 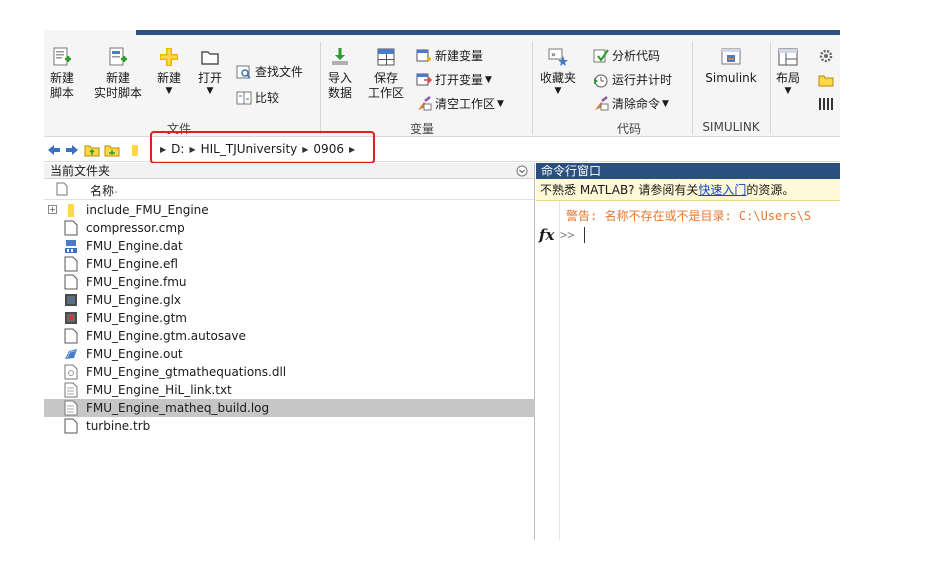 What do you see at coordinates (159, 390) in the screenshot?
I see `file-name: FMU_Engine_HiL_link.txt` at bounding box center [159, 390].